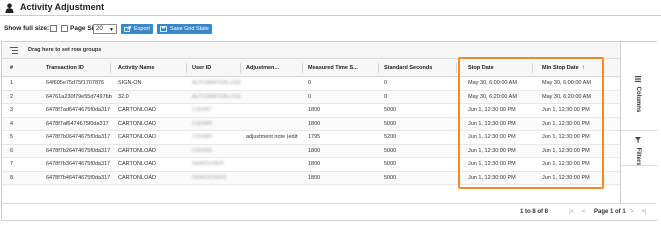 Image resolution: width=661 pixels, height=244 pixels. What do you see at coordinates (202, 150) in the screenshot?
I see `cell-user-id: CS0490` at bounding box center [202, 150].